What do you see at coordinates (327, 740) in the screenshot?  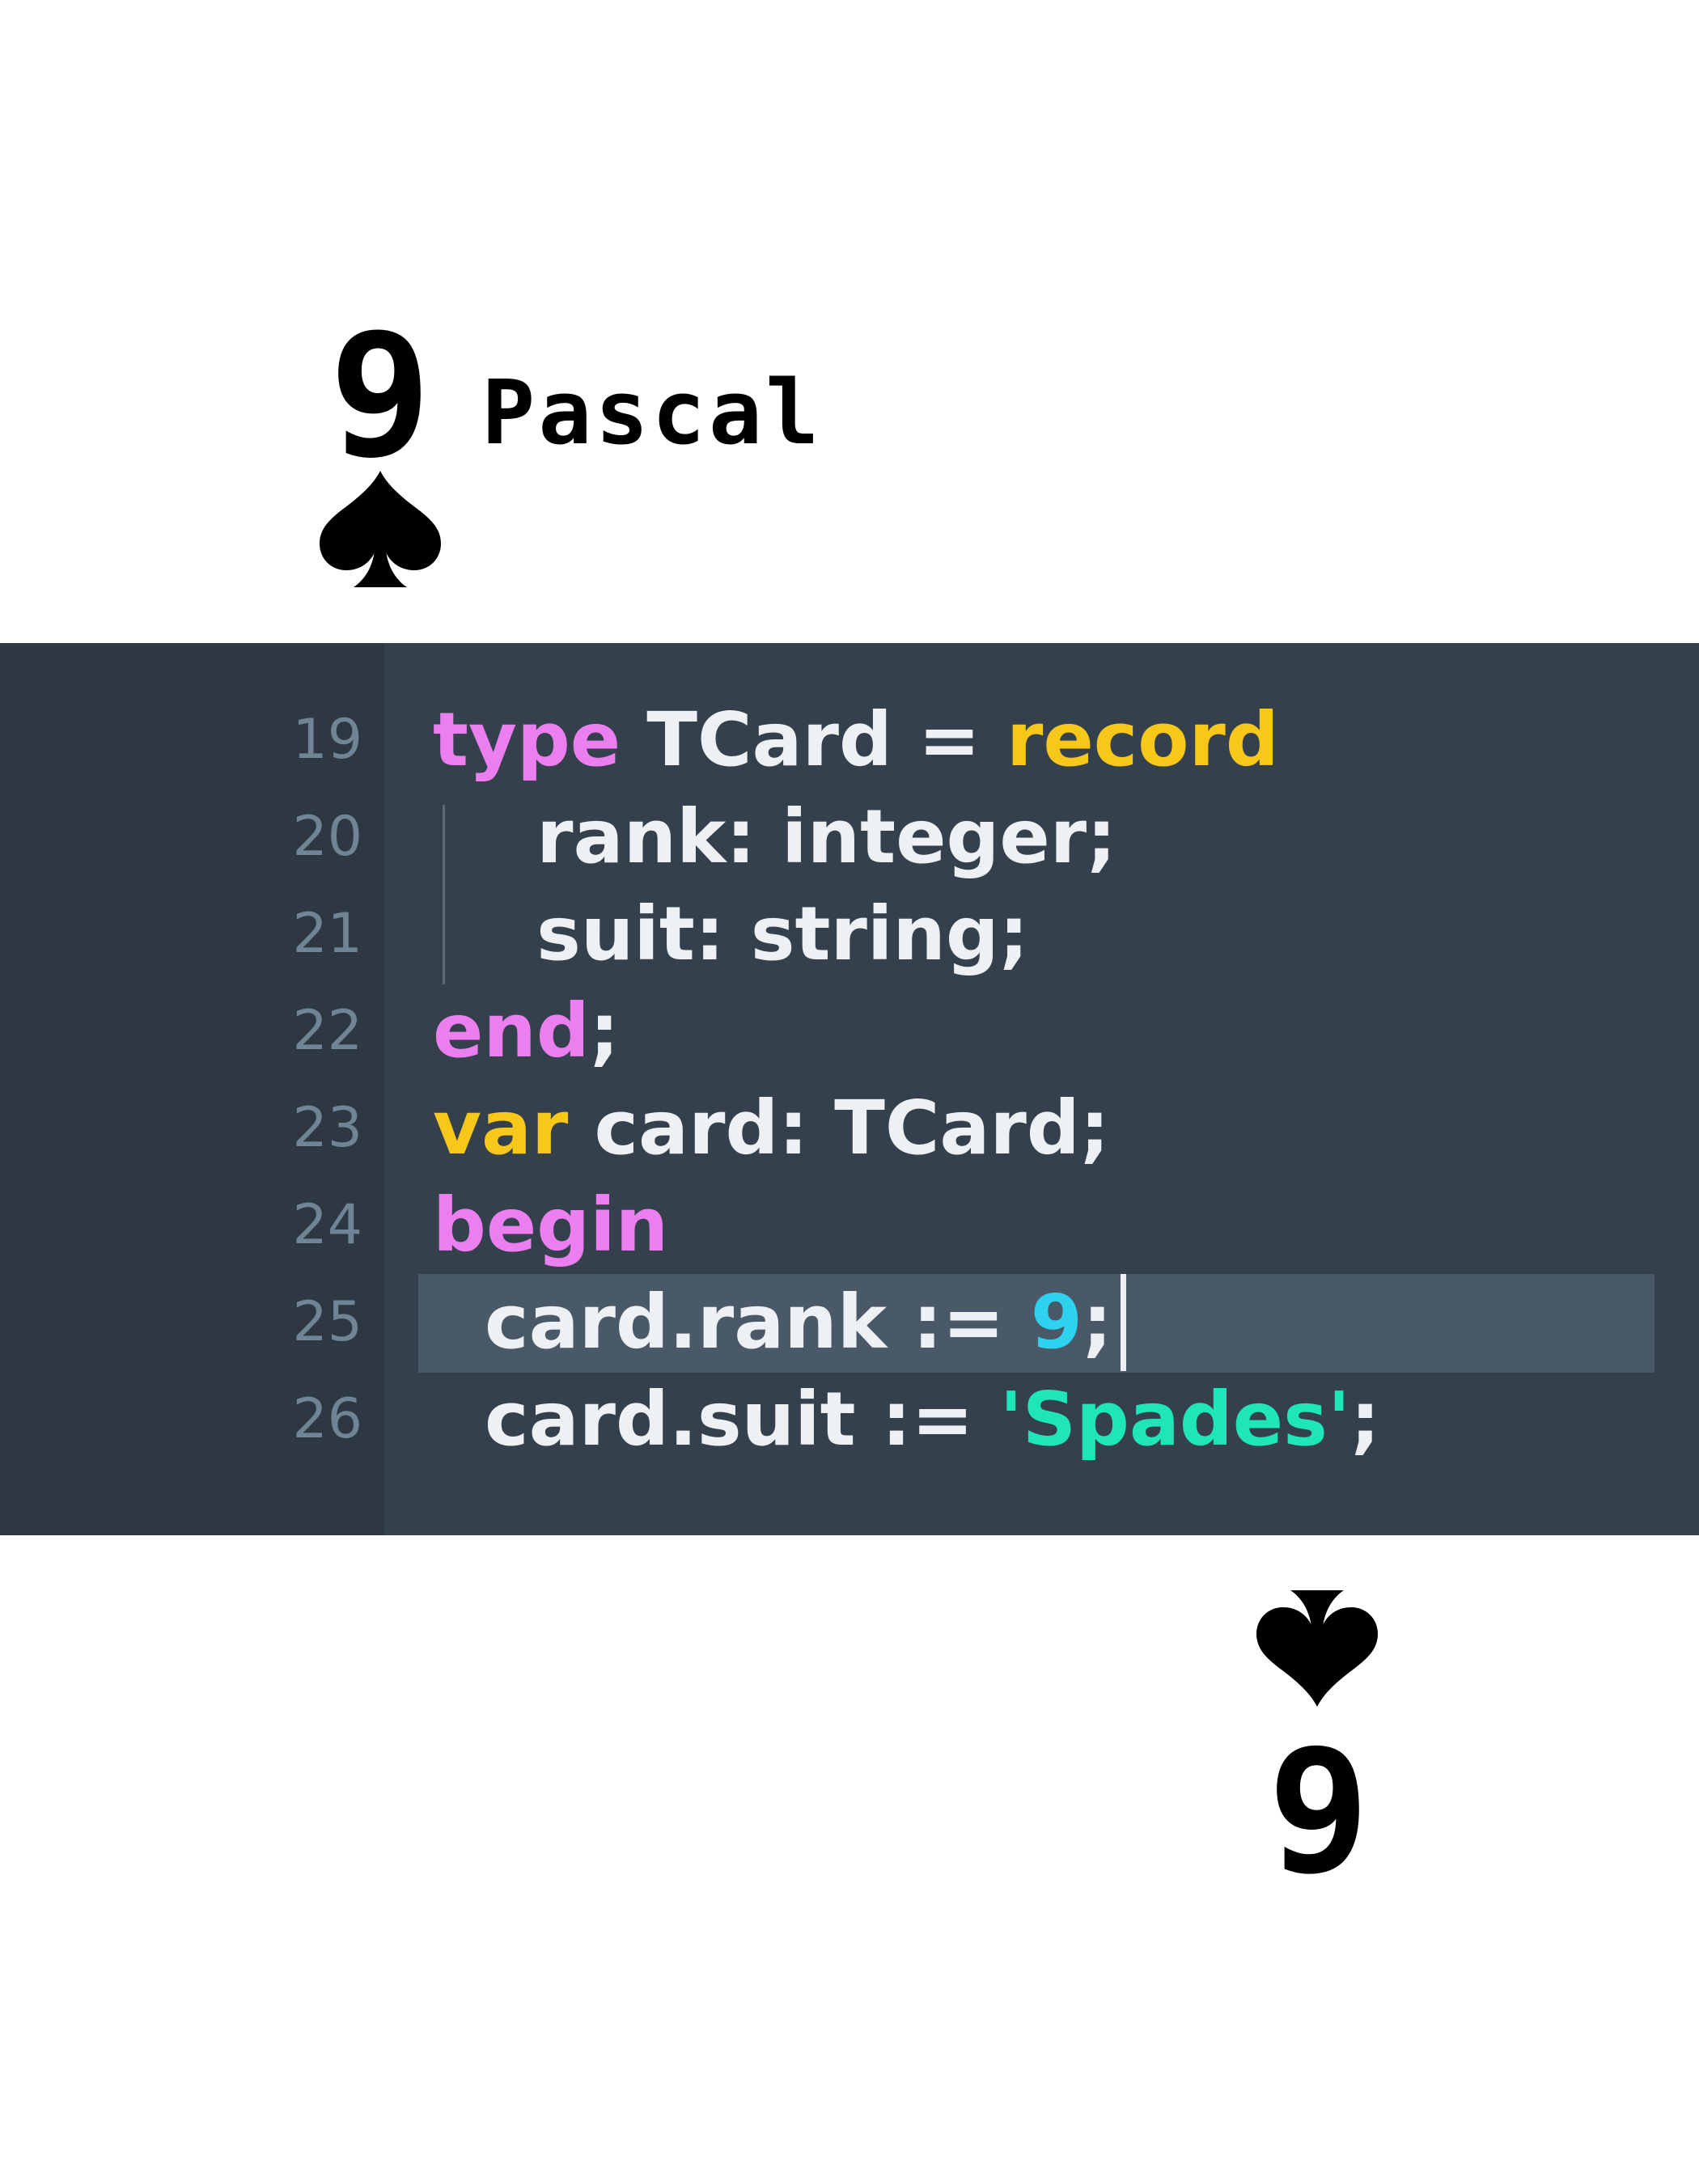 I see `line-number: 19` at bounding box center [327, 740].